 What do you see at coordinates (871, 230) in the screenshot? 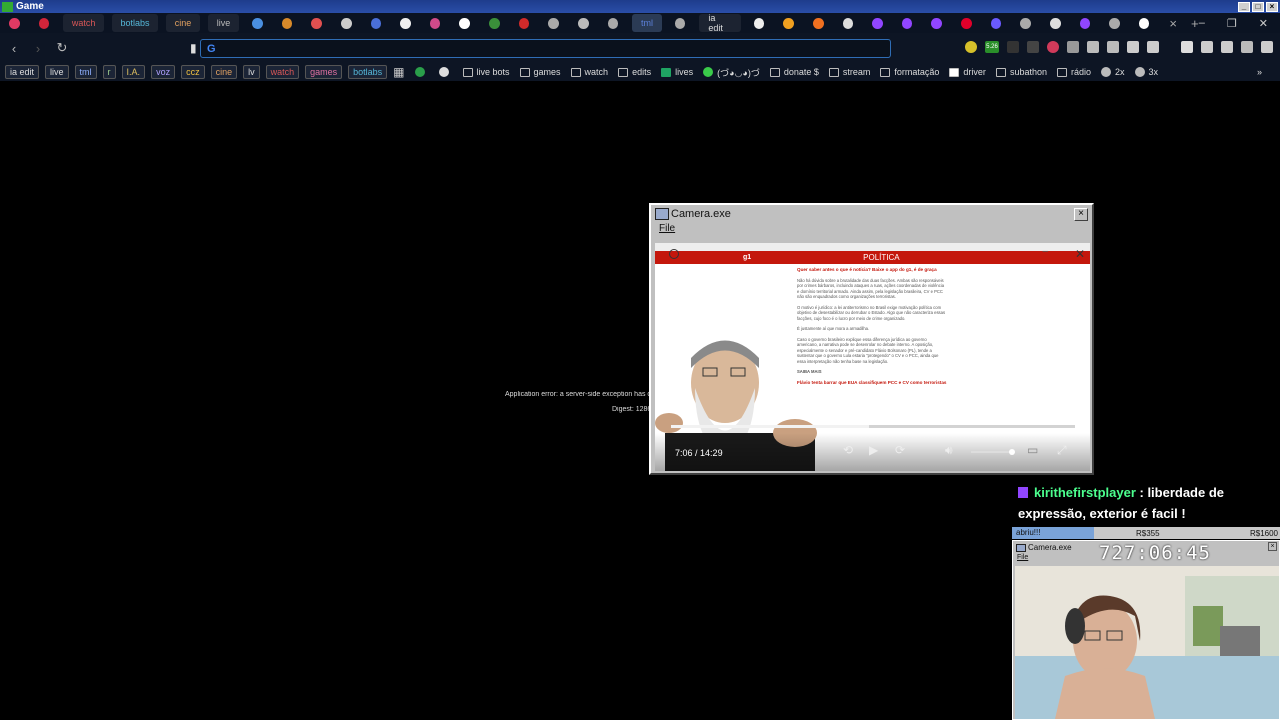
I see `camera-menu-file: File` at bounding box center [871, 230].